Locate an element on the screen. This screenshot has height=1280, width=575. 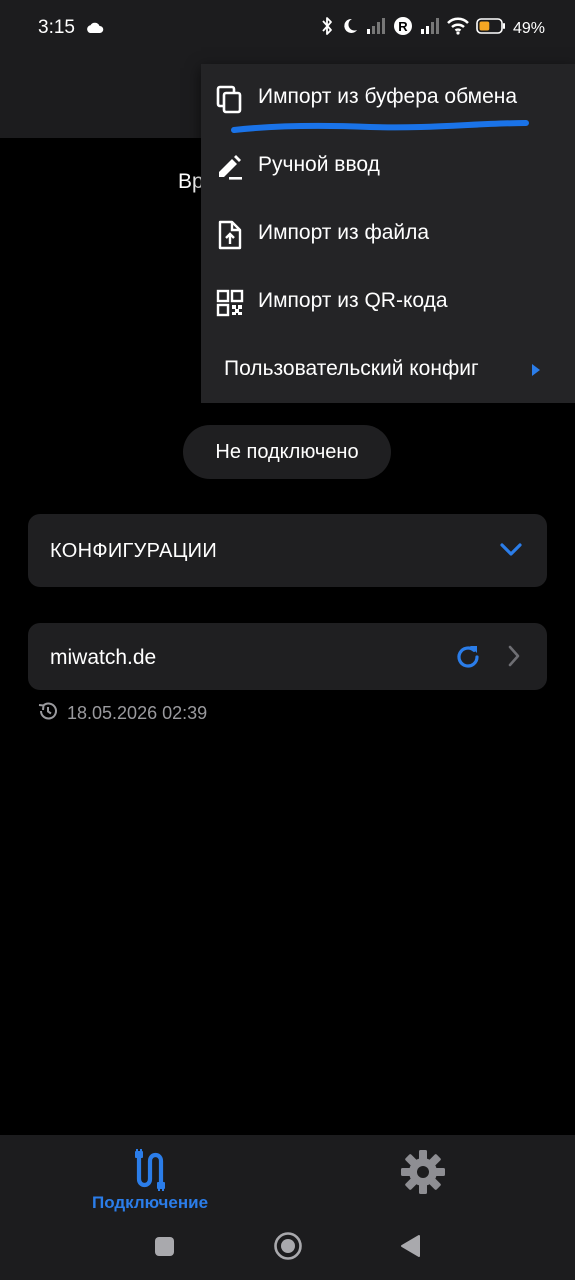
menu-item-label: Пользовательский конфиг is located at coordinates (351, 368).